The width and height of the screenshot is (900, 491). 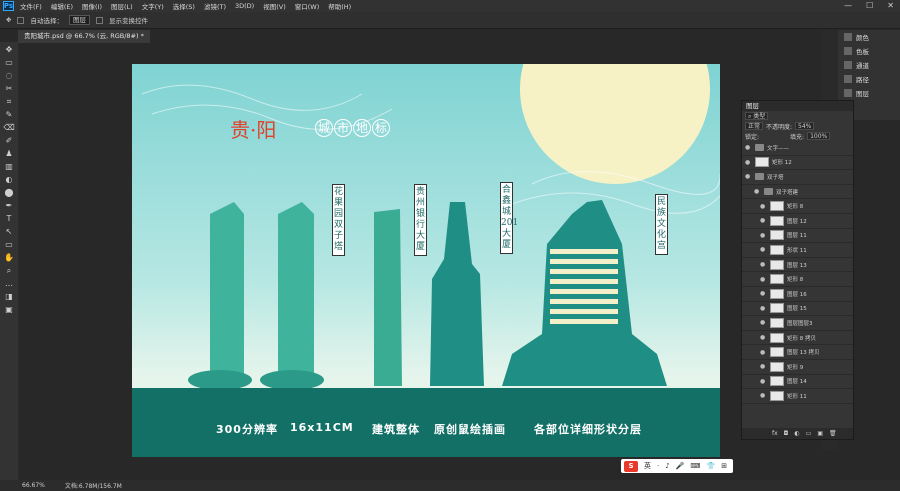 I want to click on minimize-button: —, so click(x=848, y=5).